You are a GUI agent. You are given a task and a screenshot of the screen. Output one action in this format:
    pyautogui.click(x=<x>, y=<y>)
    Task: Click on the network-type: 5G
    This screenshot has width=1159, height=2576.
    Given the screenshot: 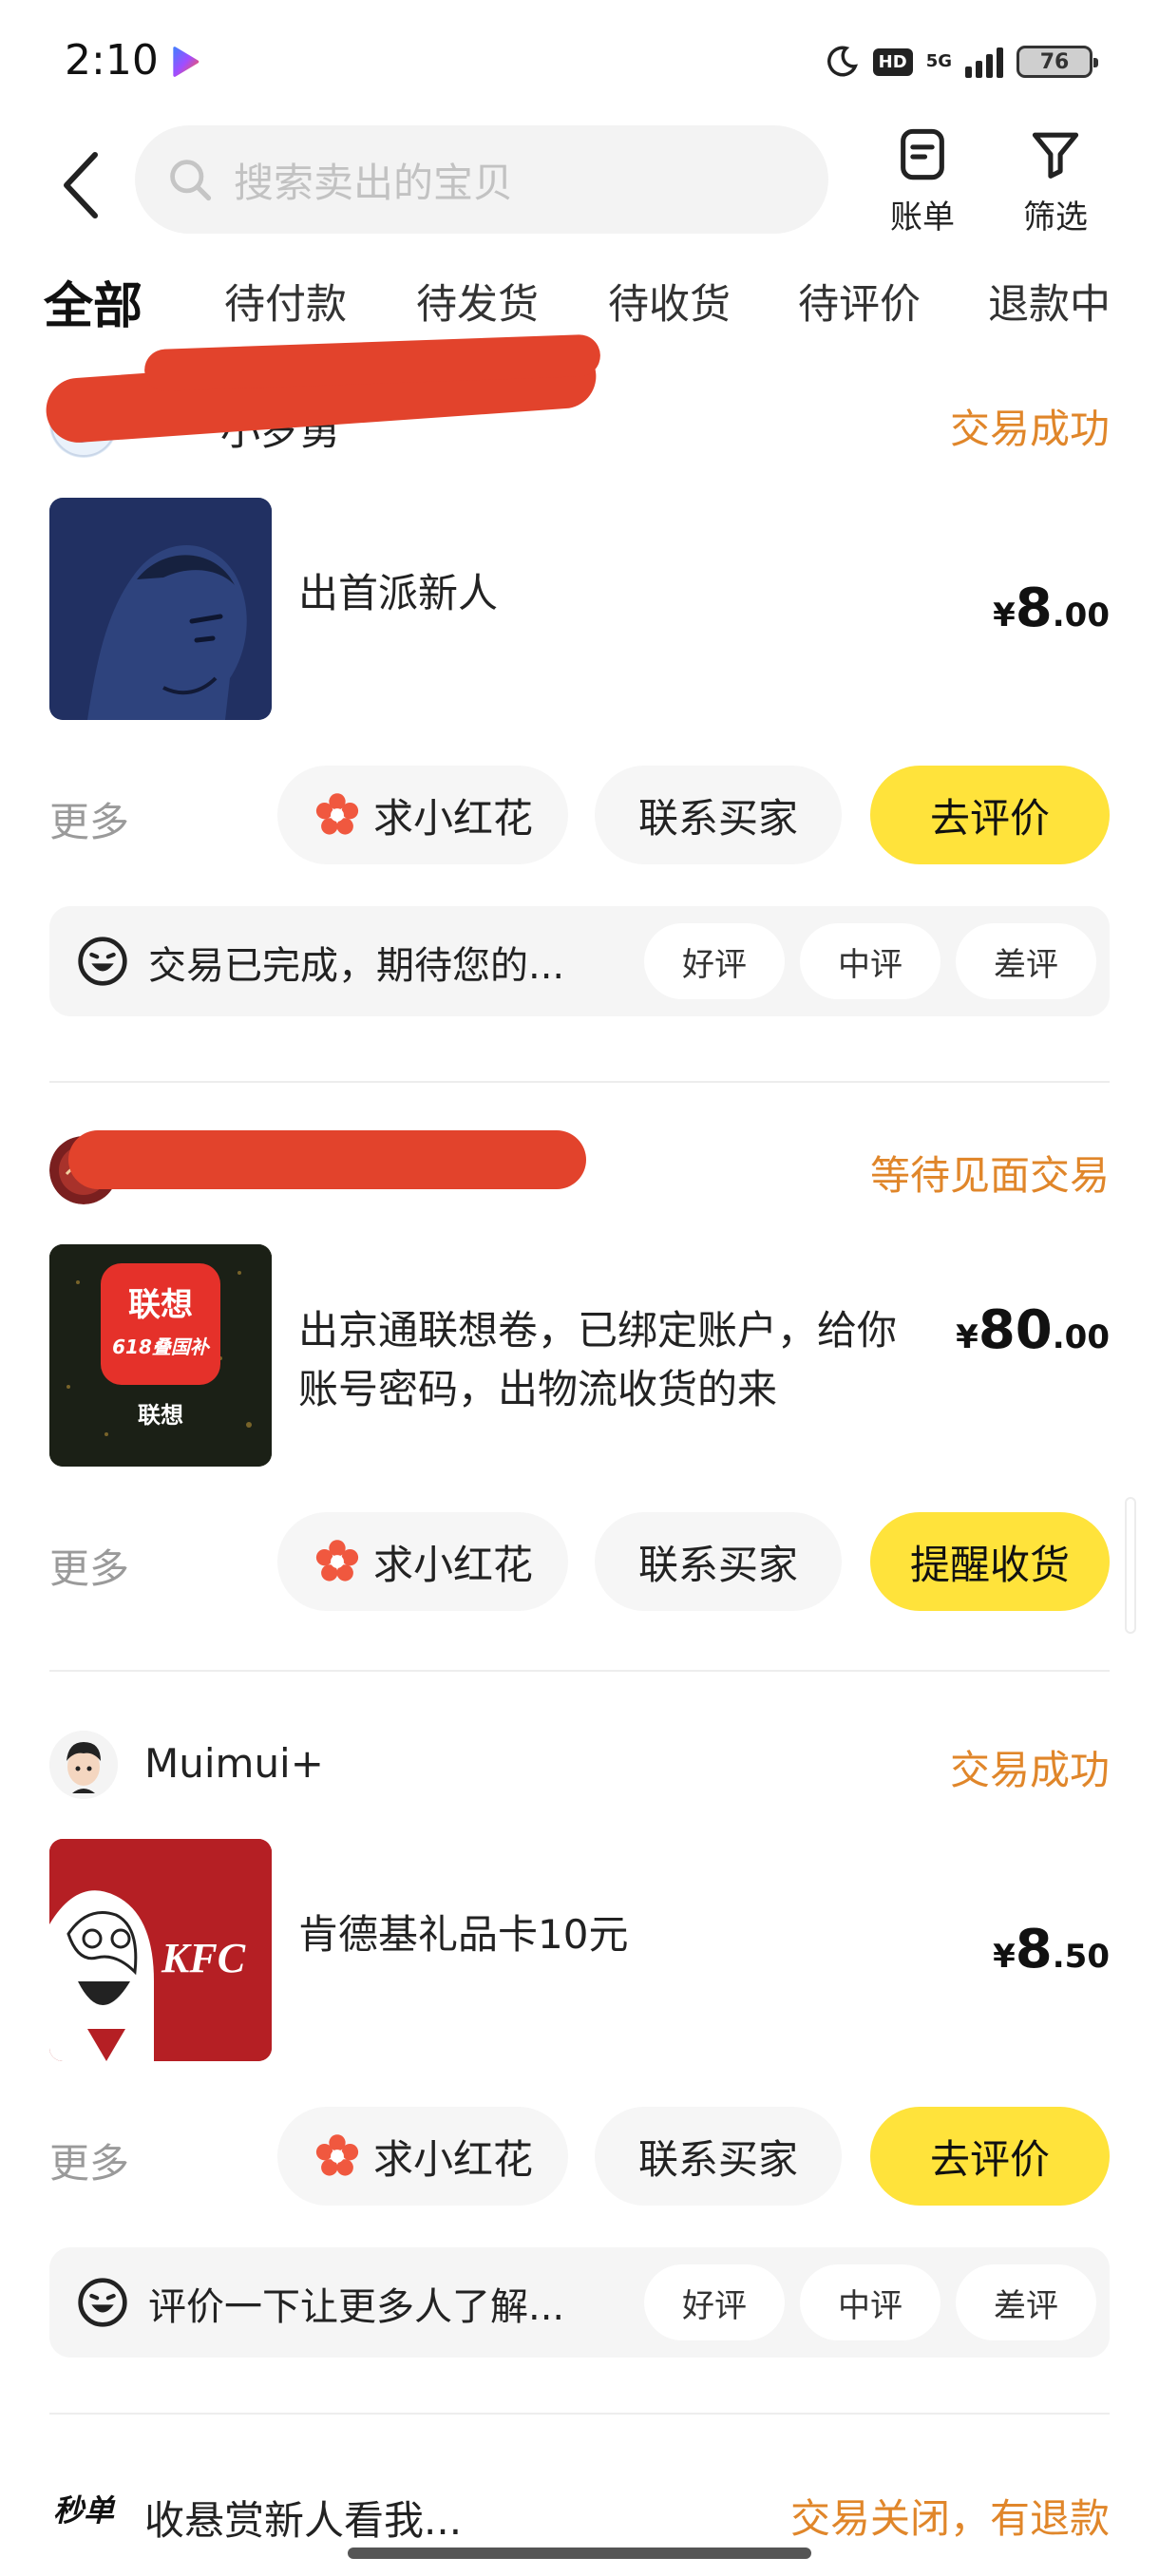 What is the action you would take?
    pyautogui.click(x=938, y=61)
    